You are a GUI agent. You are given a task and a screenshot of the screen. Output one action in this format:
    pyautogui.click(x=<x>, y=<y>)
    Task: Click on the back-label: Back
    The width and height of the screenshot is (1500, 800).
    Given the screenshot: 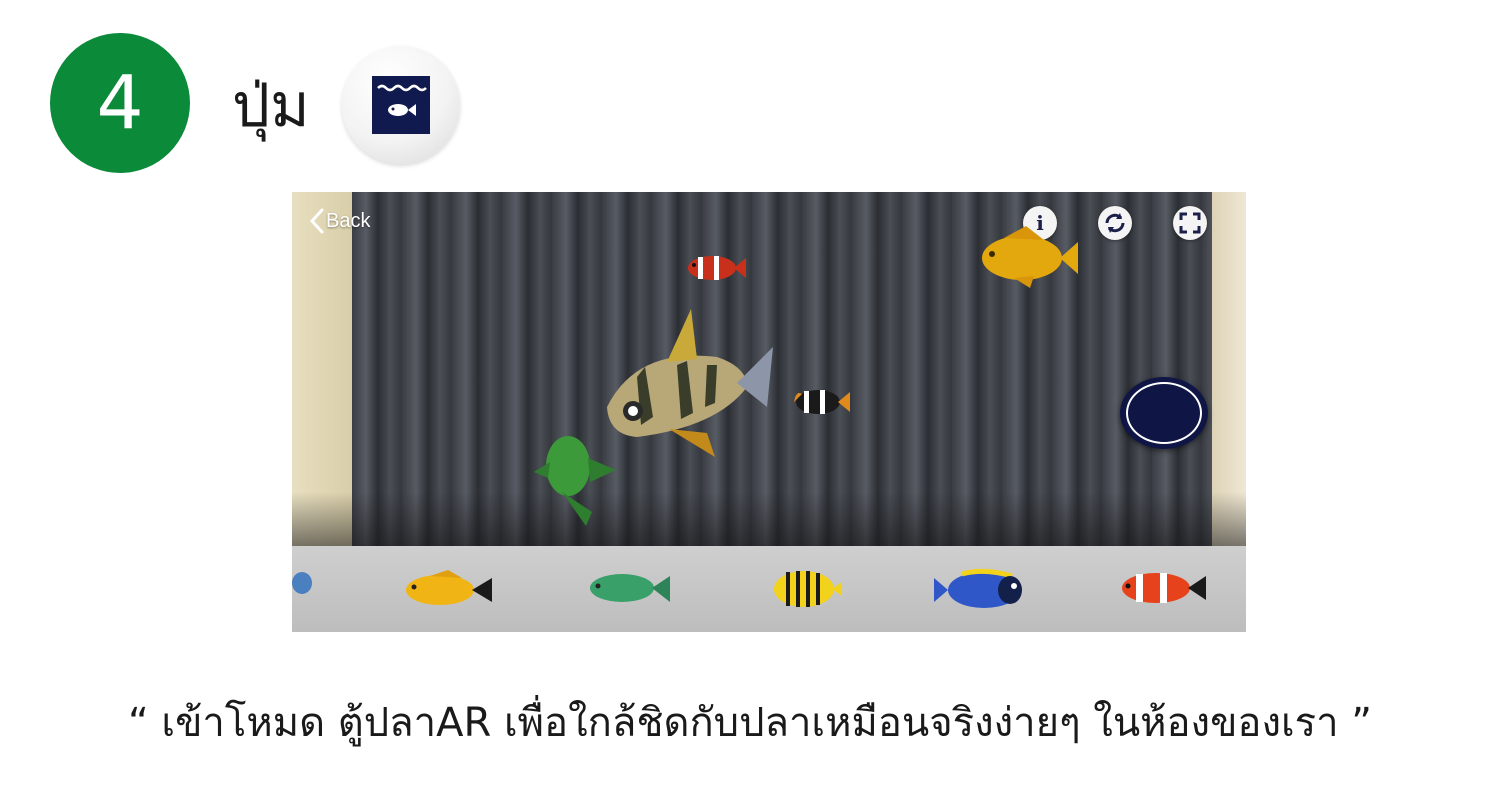 What is the action you would take?
    pyautogui.click(x=348, y=220)
    